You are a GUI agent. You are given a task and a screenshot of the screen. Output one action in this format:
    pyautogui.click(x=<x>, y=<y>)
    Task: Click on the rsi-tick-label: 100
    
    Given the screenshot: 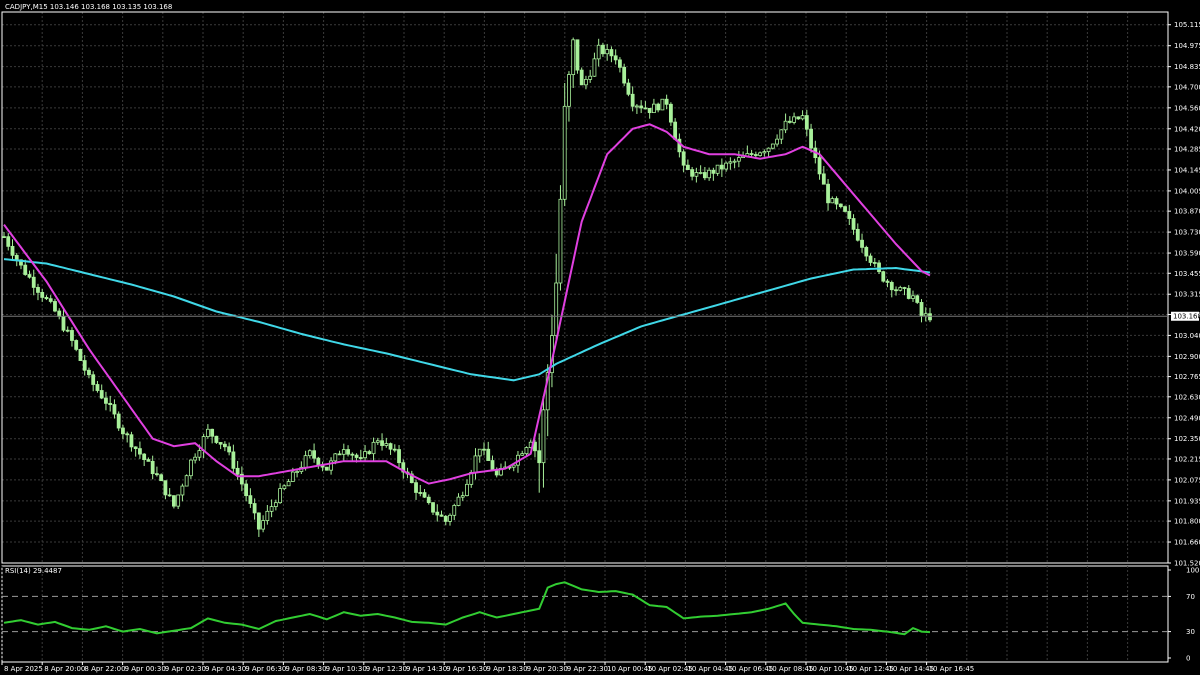 What is the action you would take?
    pyautogui.click(x=1192, y=571)
    